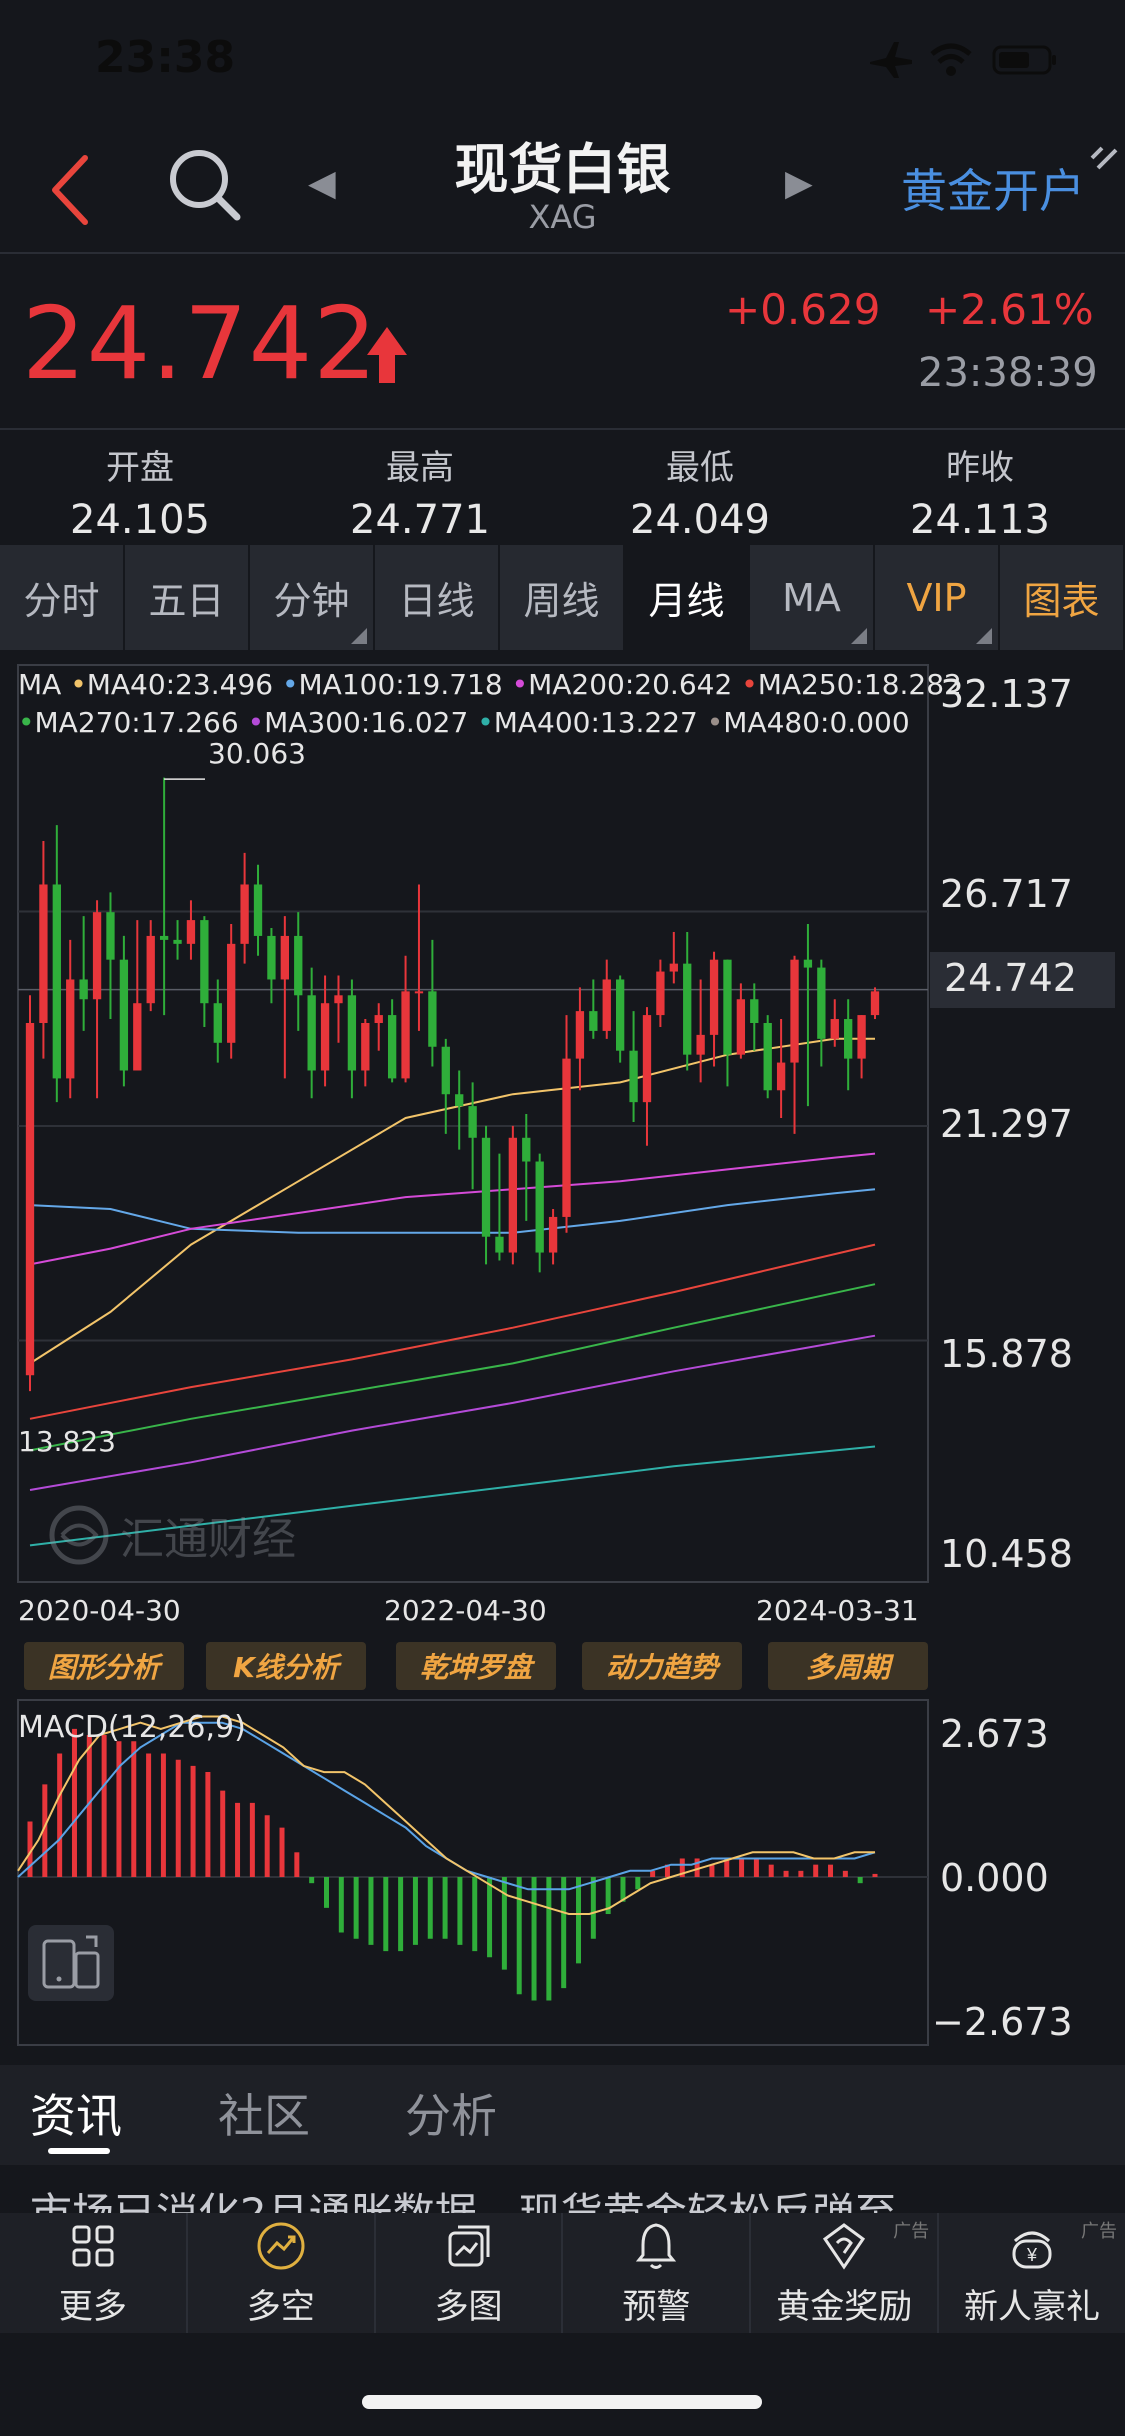  I want to click on watermark: 汇通财经, so click(172, 1535).